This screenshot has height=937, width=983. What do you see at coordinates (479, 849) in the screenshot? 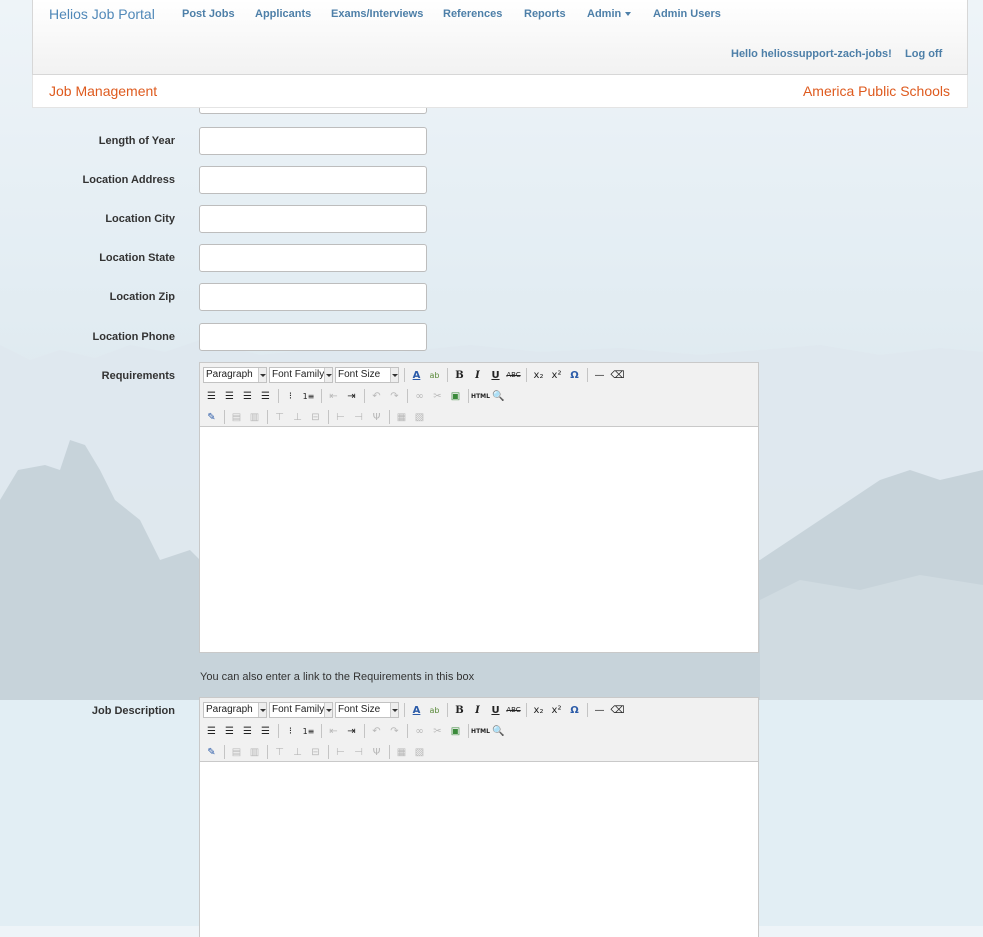
I see `job-description-edit-area` at bounding box center [479, 849].